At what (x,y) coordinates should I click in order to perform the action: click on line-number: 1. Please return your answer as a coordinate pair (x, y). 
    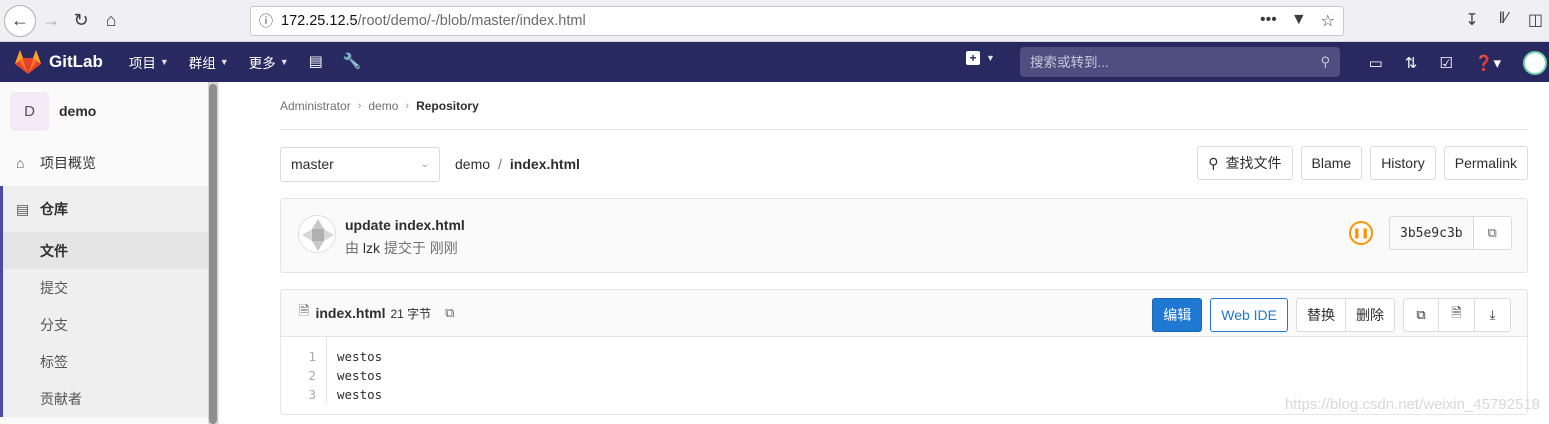
    Looking at the image, I should click on (298, 356).